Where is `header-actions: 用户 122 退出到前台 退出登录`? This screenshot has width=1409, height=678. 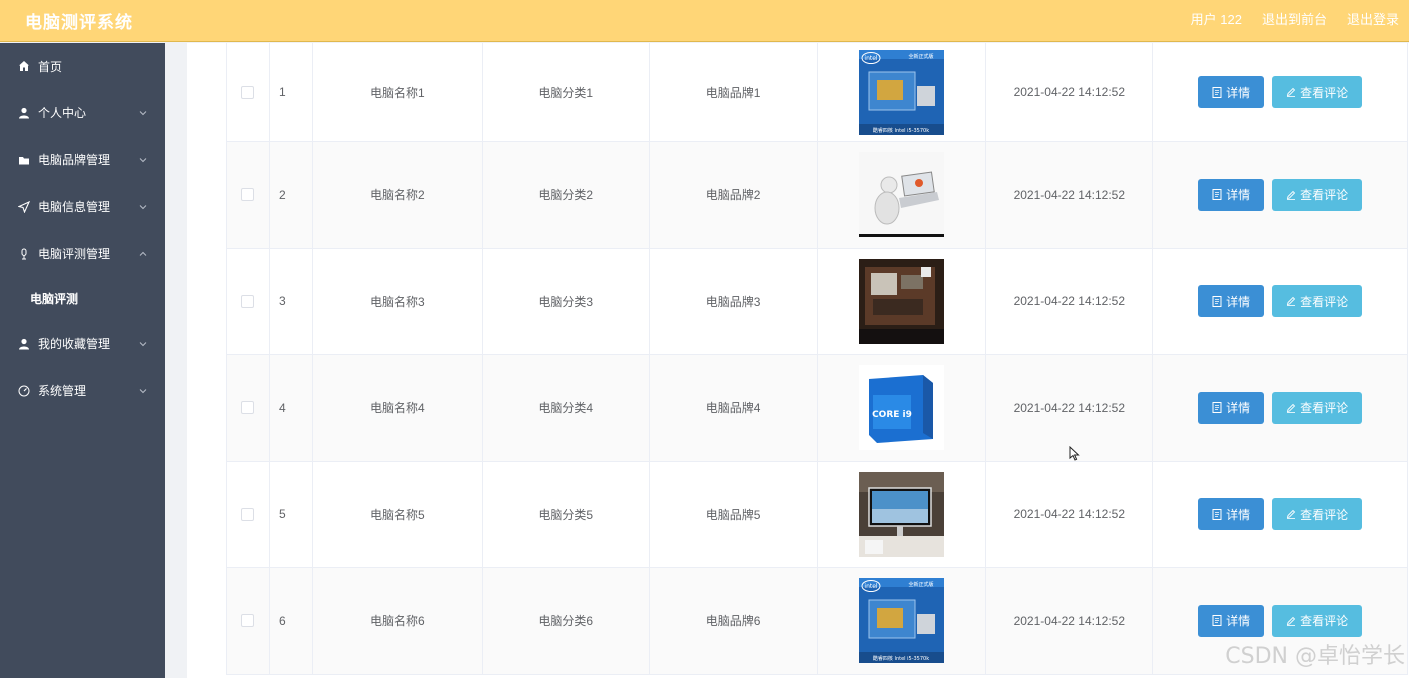 header-actions: 用户 122 退出到前台 退出登录 is located at coordinates (1295, 18).